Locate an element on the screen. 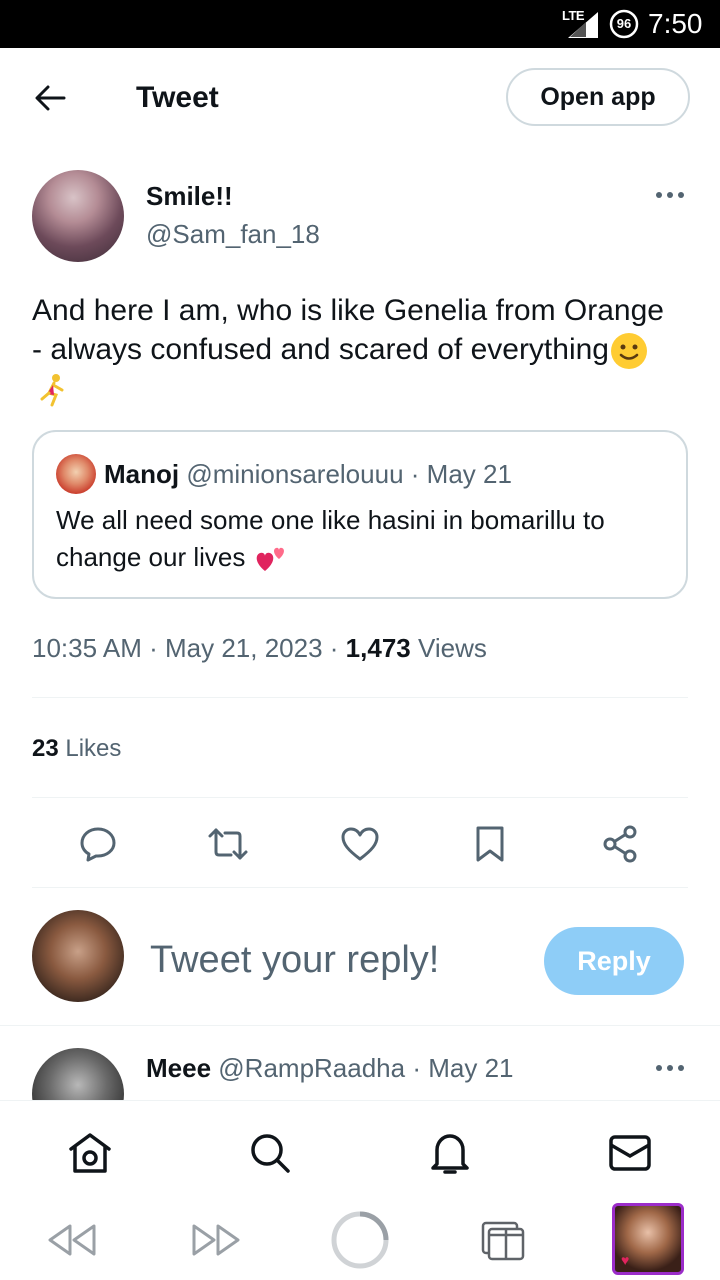 The image size is (720, 1280). retweet-button is located at coordinates (228, 844).